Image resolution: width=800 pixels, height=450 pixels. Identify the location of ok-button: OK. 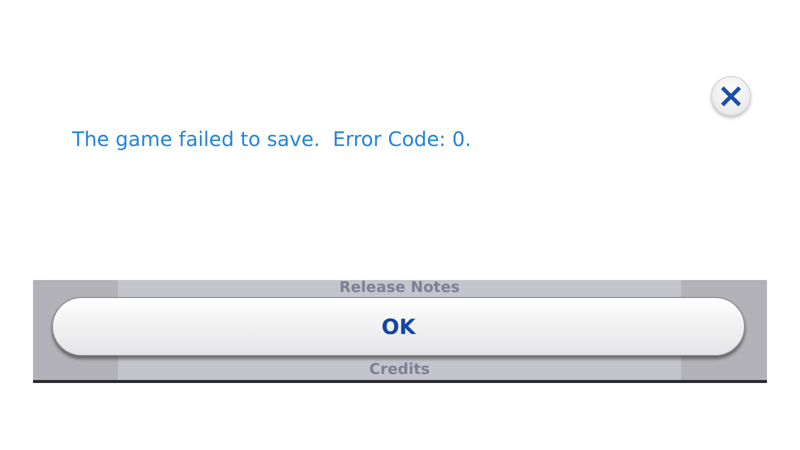
(398, 326).